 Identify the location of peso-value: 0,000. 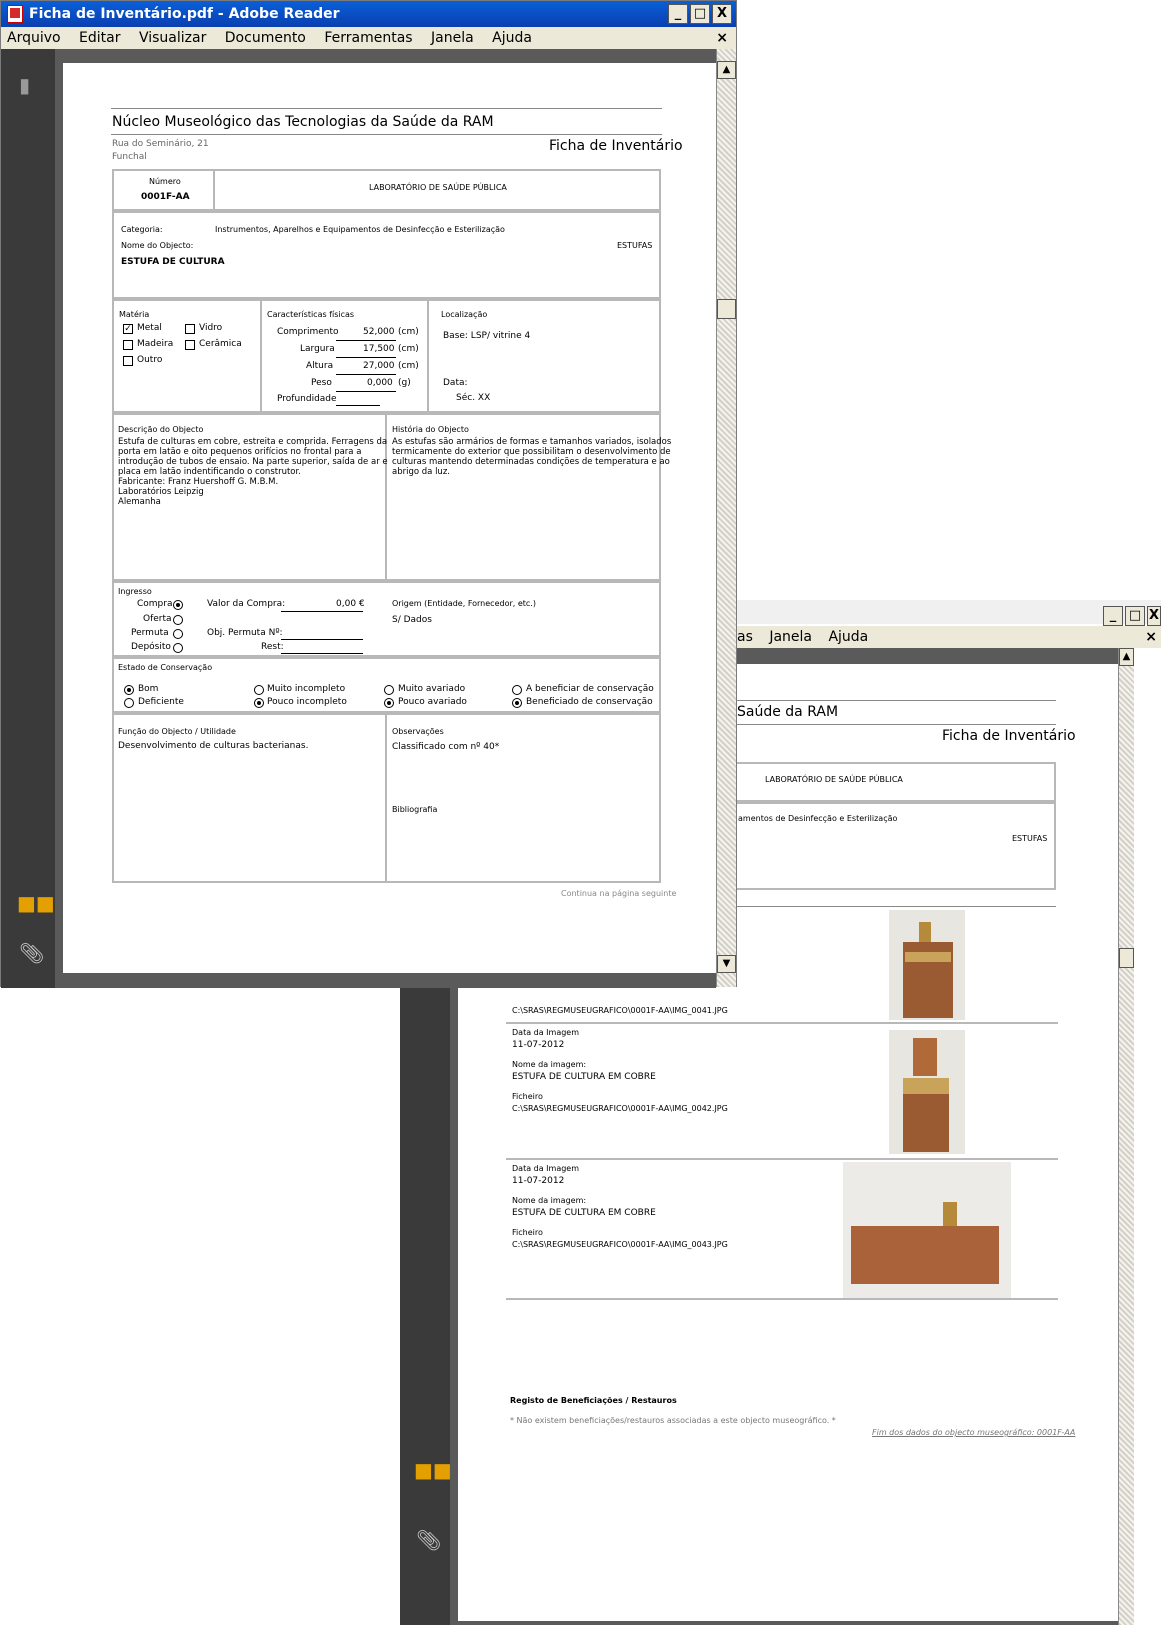
(380, 383).